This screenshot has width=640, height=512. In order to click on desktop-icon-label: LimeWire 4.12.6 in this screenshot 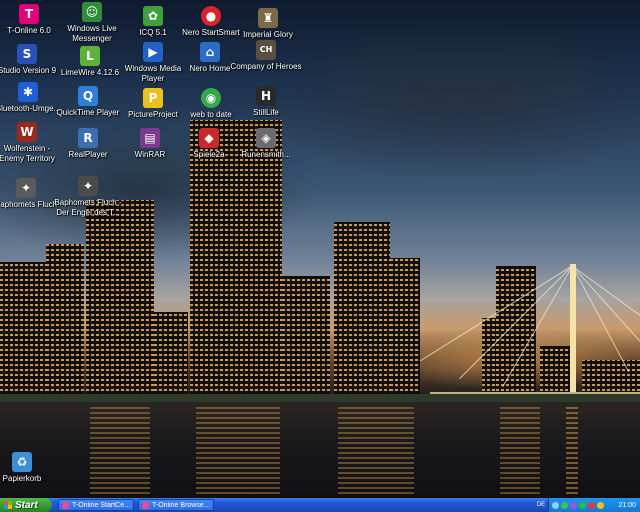, I will do `click(90, 72)`.